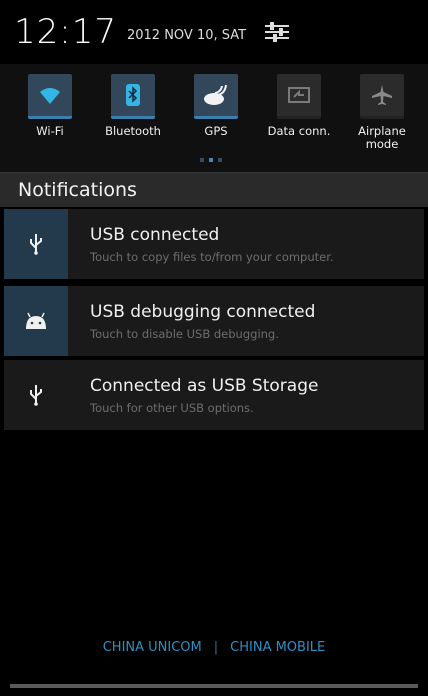 This screenshot has height=696, width=428. Describe the element at coordinates (36, 320) in the screenshot. I see `android-icon` at that location.